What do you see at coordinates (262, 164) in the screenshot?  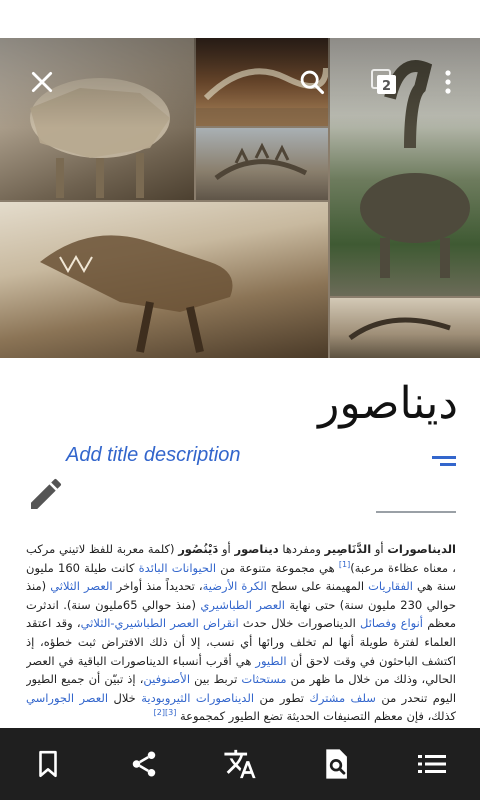 I see `skeleton-photo-stegosaurus` at bounding box center [262, 164].